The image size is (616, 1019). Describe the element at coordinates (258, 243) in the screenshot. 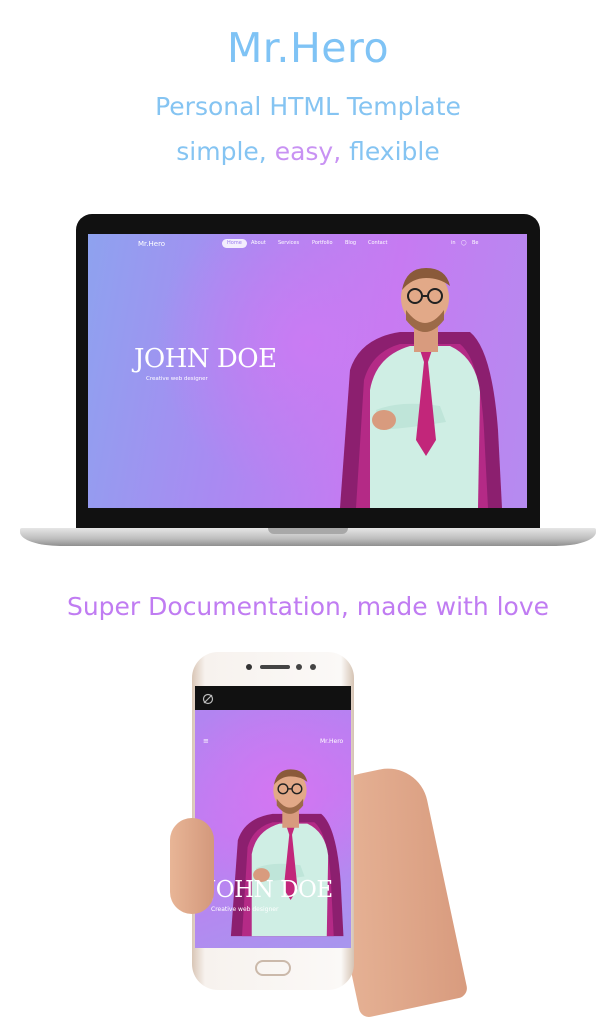

I see `nav-item-about: About` at that location.